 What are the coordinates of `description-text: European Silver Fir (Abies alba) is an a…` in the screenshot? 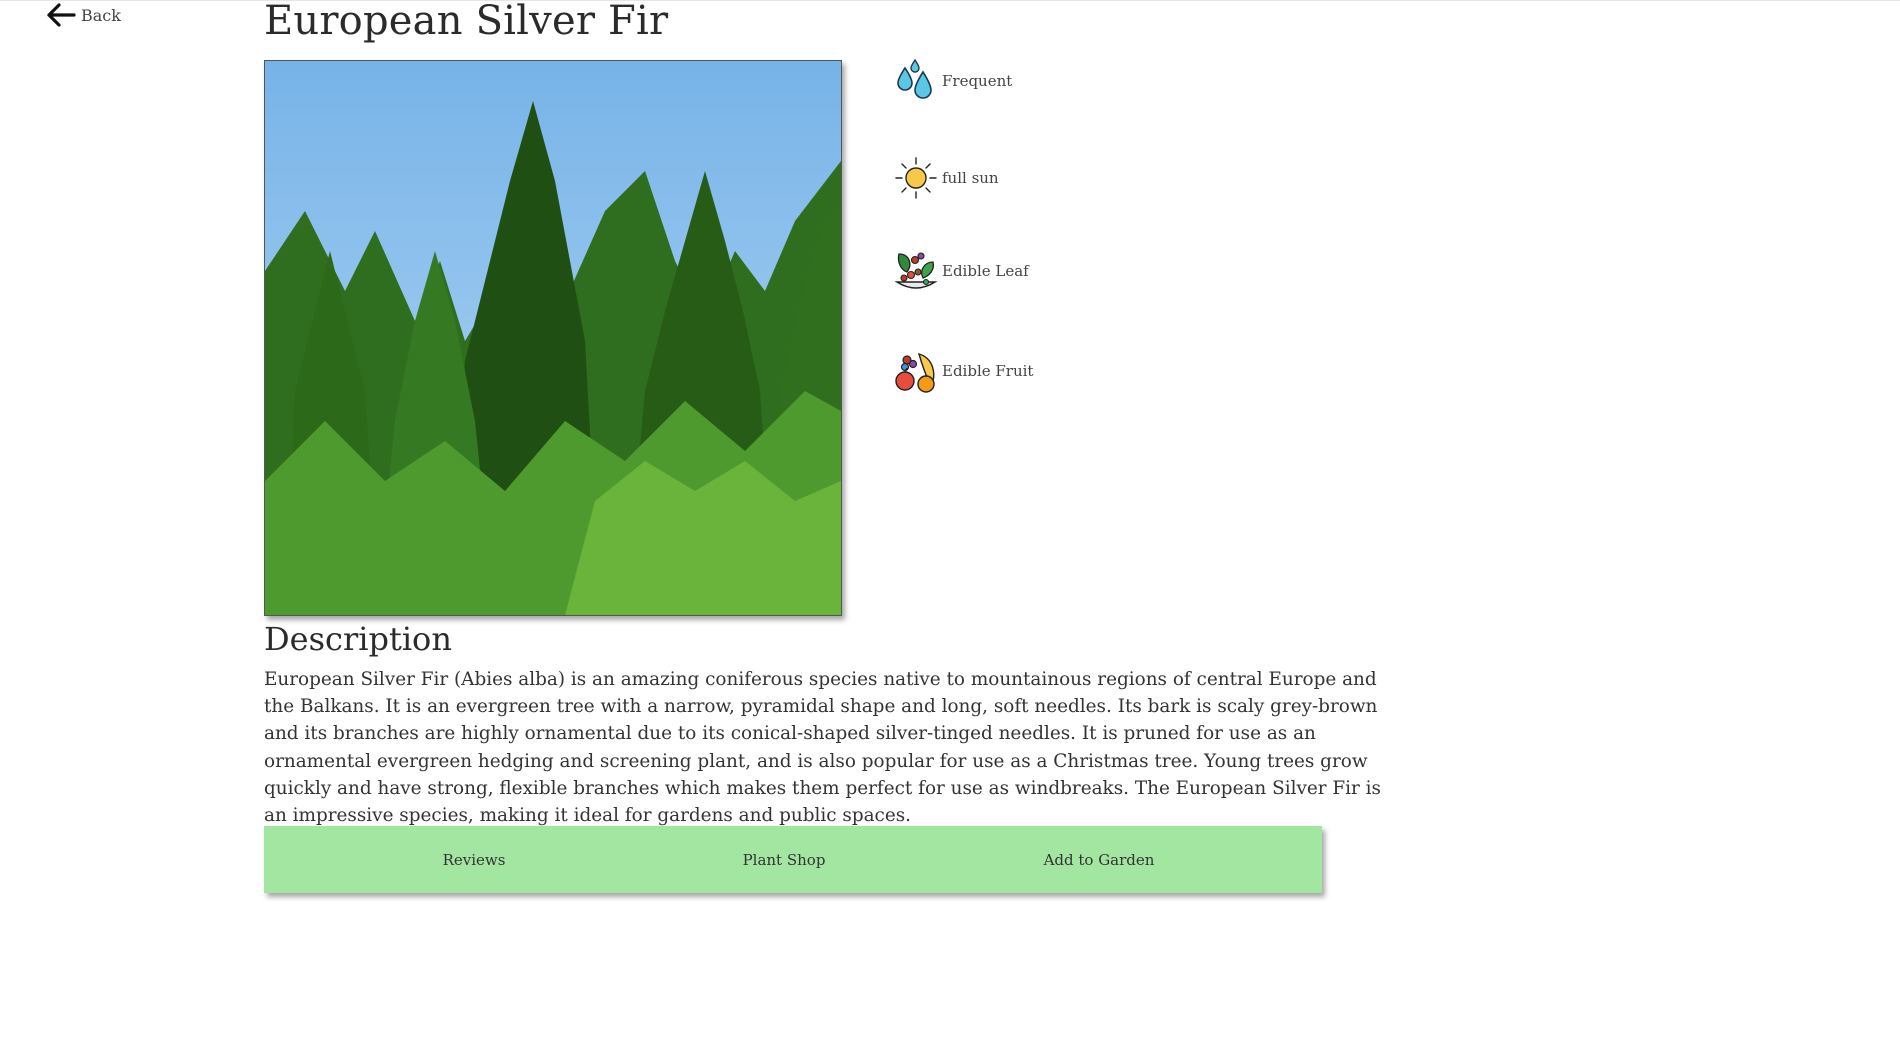 It's located at (822, 748).